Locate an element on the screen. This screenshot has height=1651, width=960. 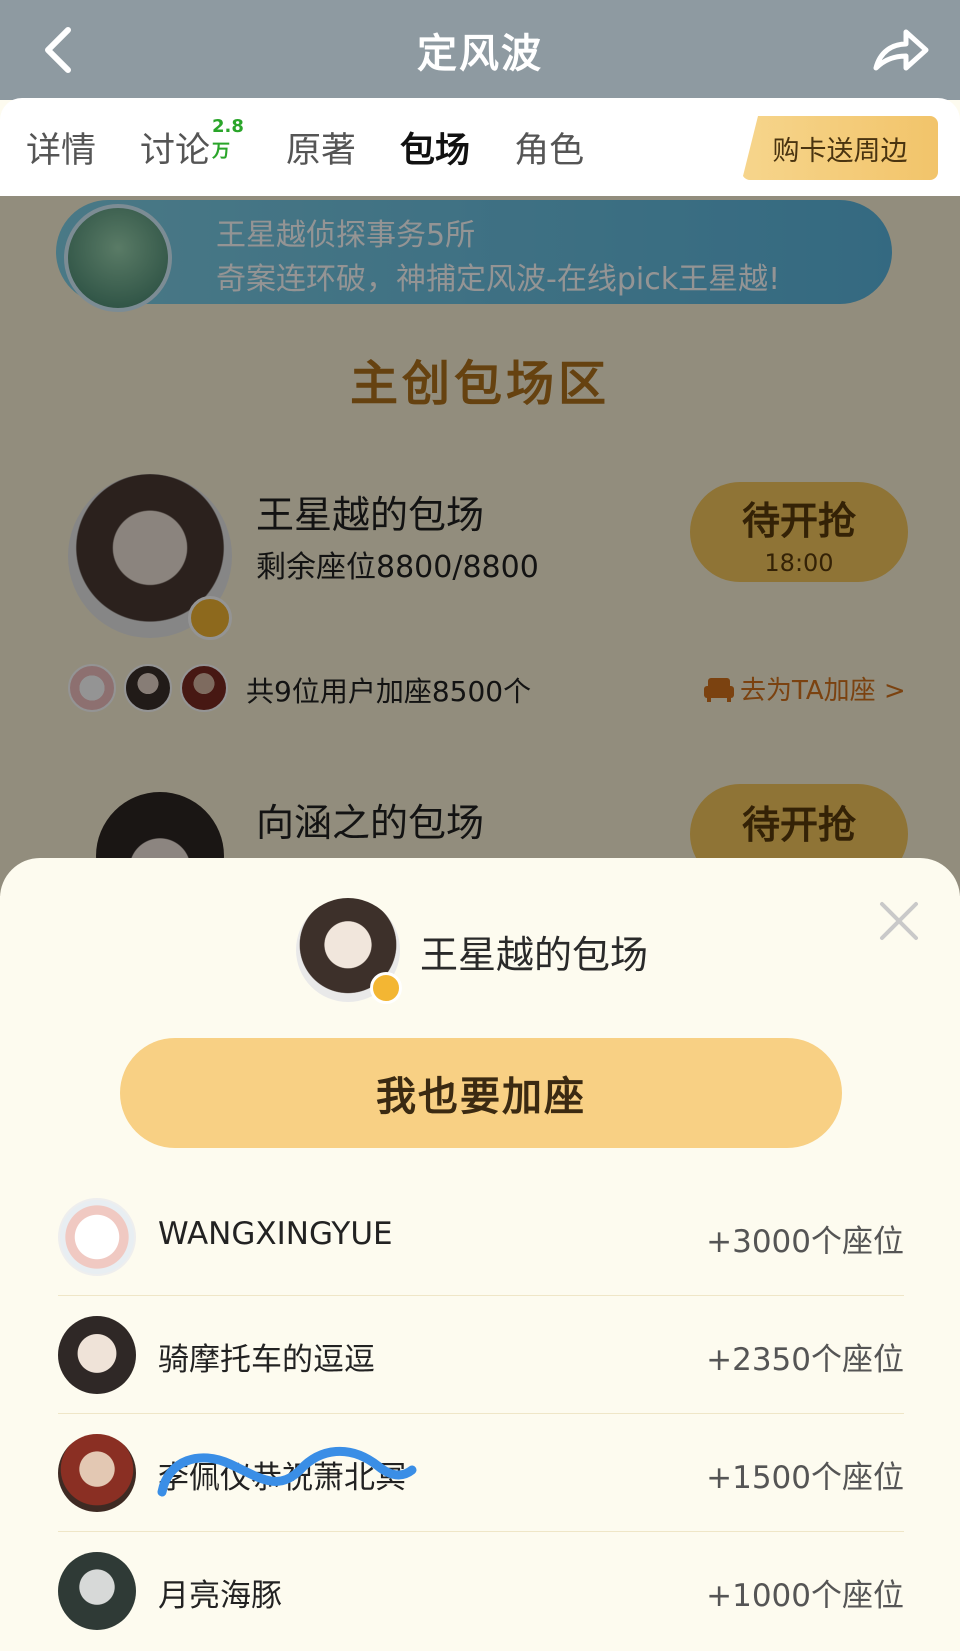
share-icon is located at coordinates (900, 50).